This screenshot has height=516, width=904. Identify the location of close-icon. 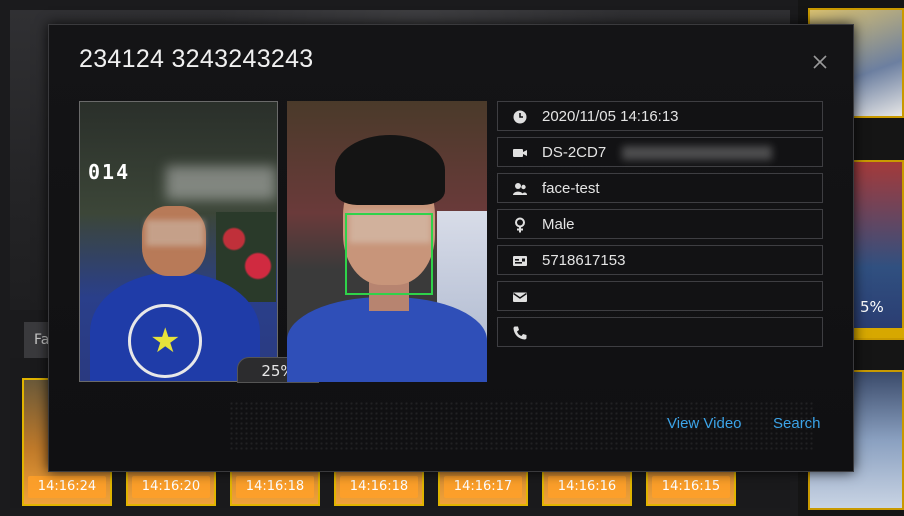
(820, 62).